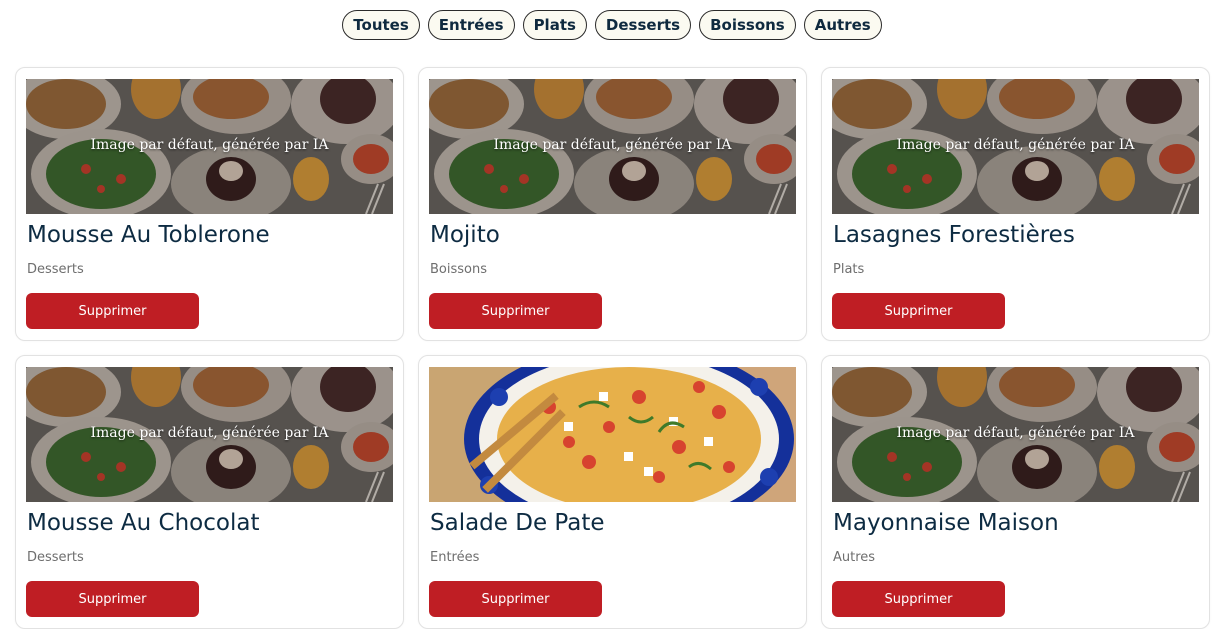 The image size is (1224, 629). I want to click on recipe-title: Mojito, so click(465, 235).